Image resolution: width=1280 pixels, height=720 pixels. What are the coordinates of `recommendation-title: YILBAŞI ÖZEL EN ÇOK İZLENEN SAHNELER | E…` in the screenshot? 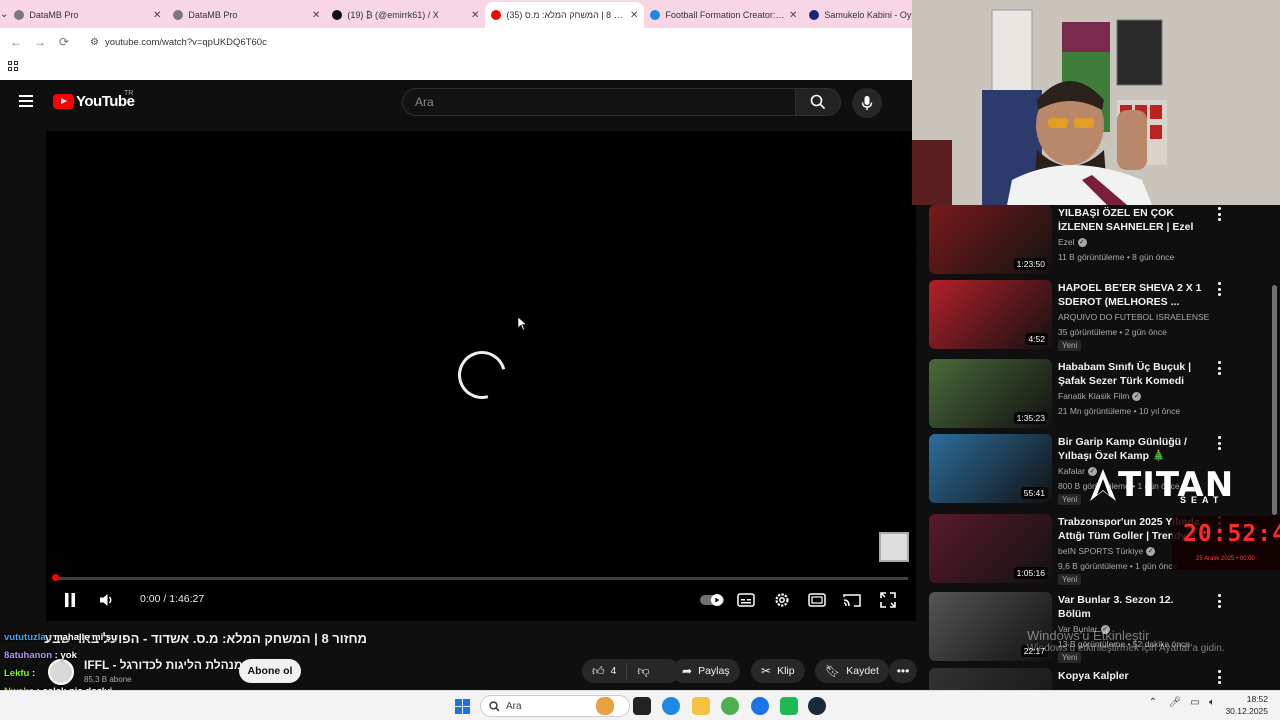 It's located at (1132, 220).